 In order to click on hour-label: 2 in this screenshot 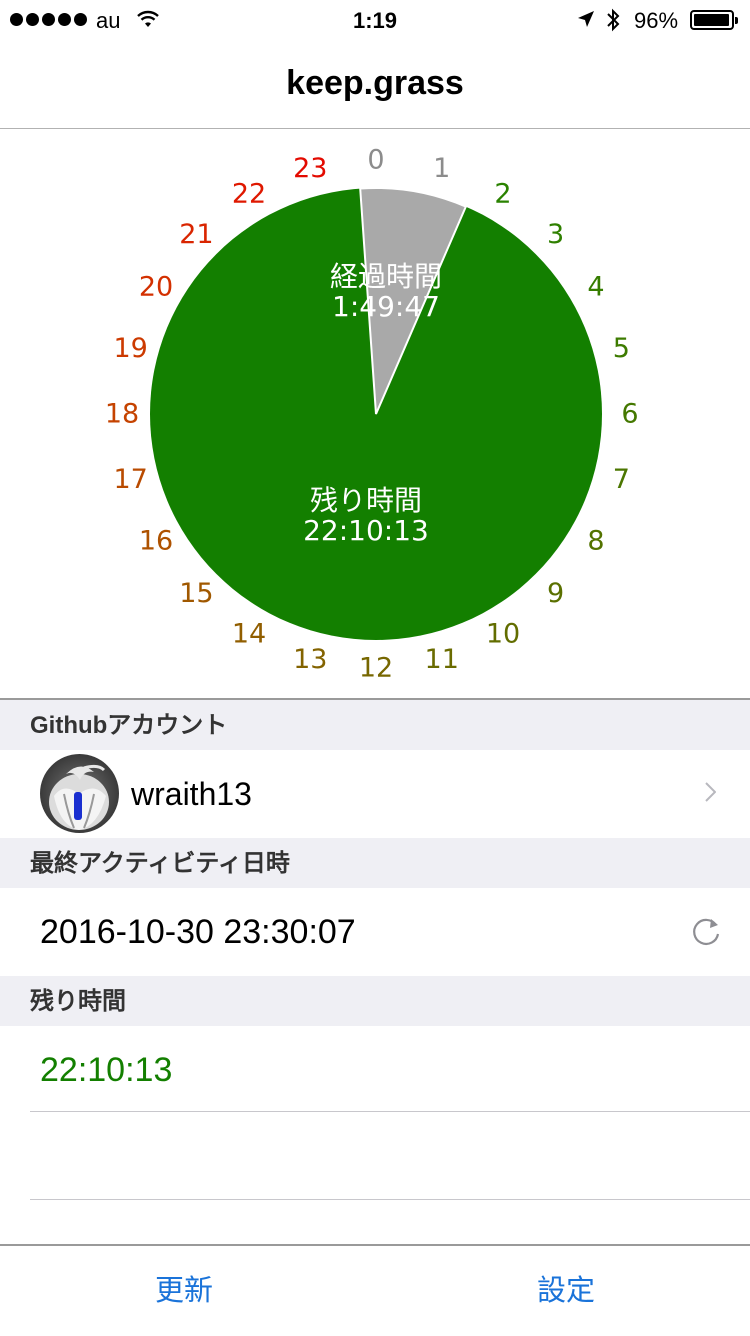, I will do `click(502, 194)`.